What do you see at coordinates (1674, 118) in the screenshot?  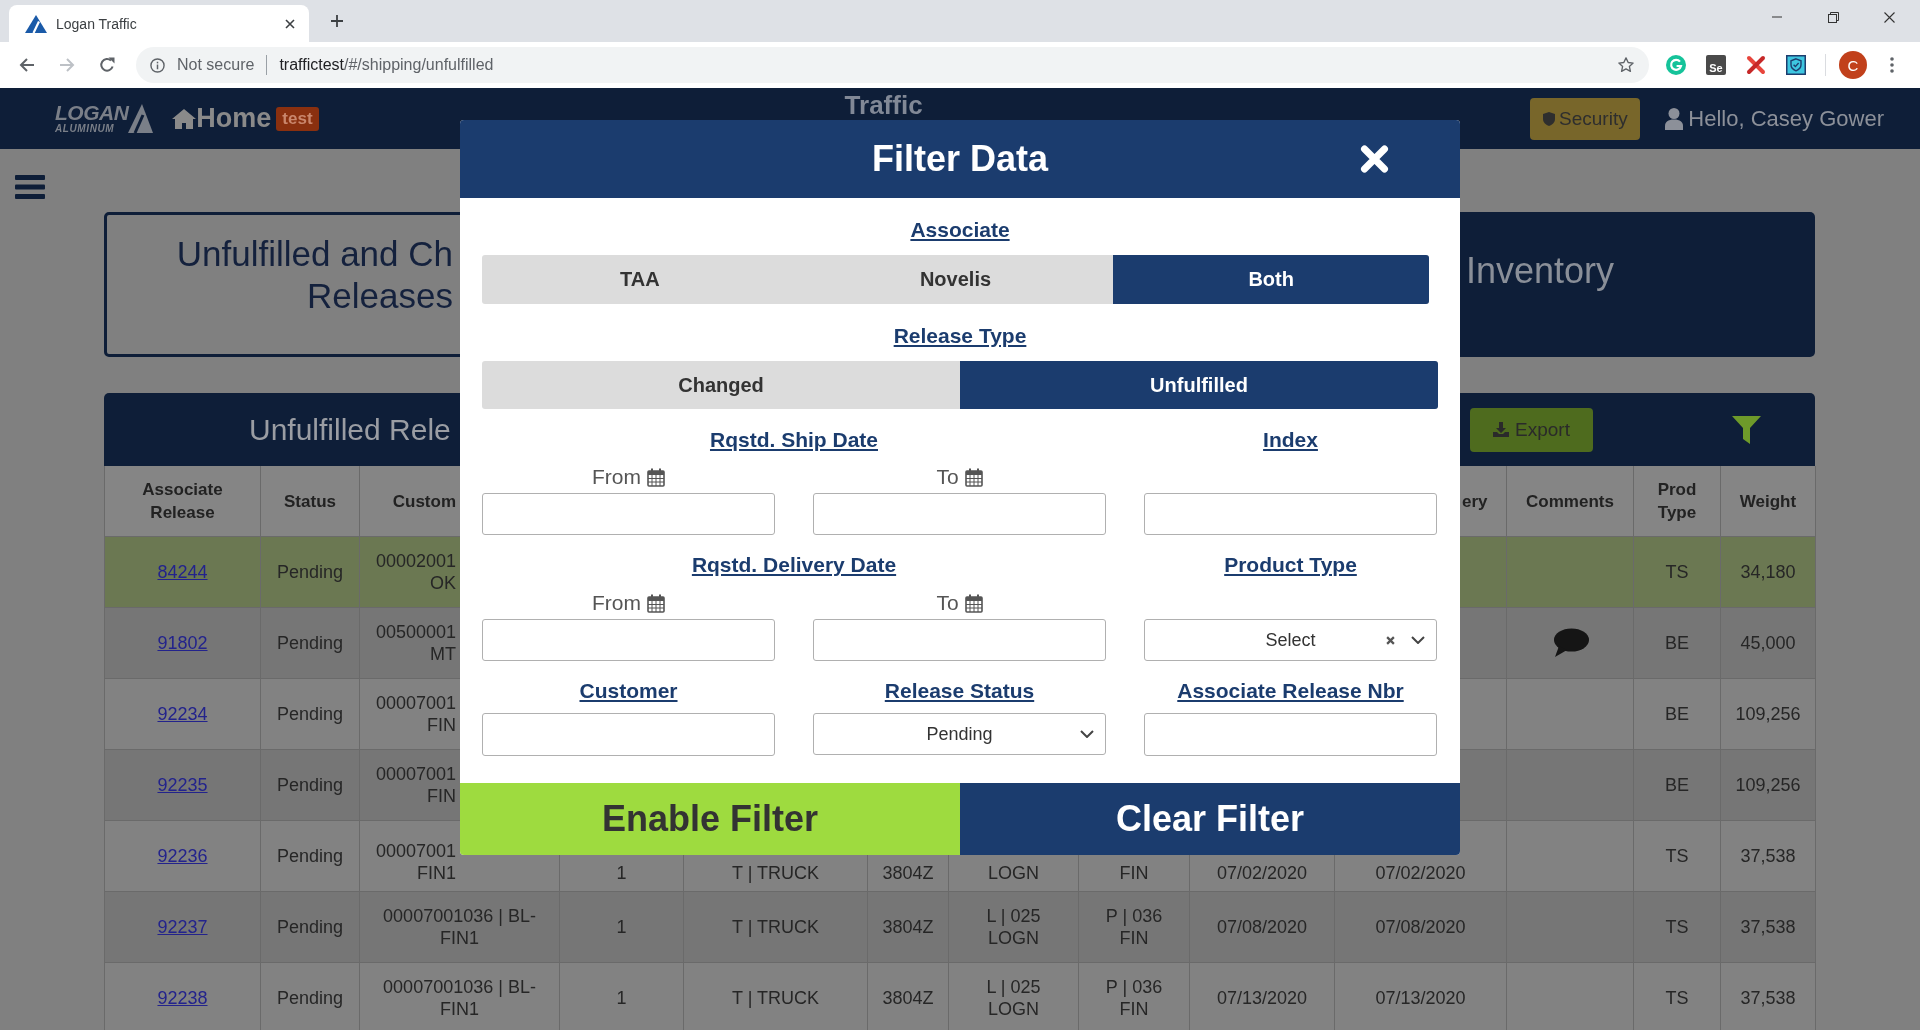 I see `user-icon` at bounding box center [1674, 118].